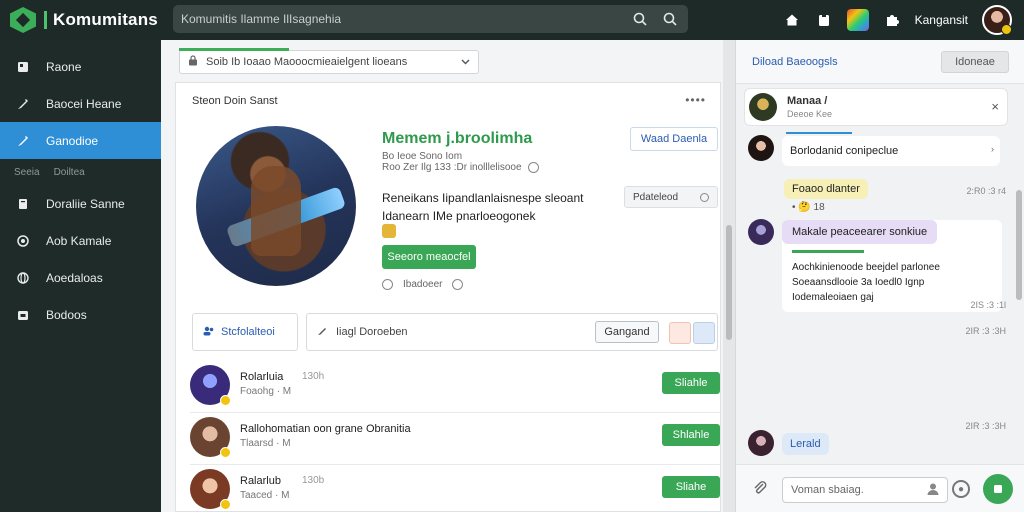 The width and height of the screenshot is (1024, 512). Describe the element at coordinates (193, 62) in the screenshot. I see `lock-icon` at that location.